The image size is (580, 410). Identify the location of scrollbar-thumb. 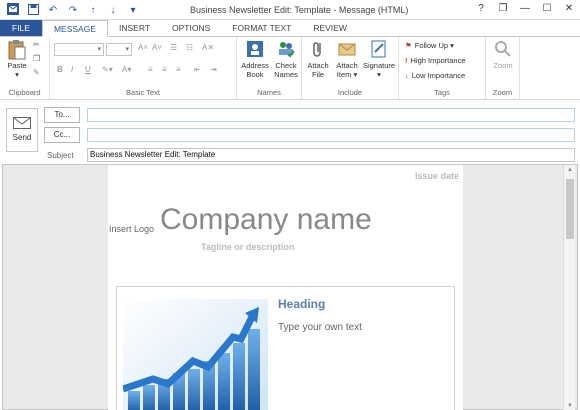
(570, 209).